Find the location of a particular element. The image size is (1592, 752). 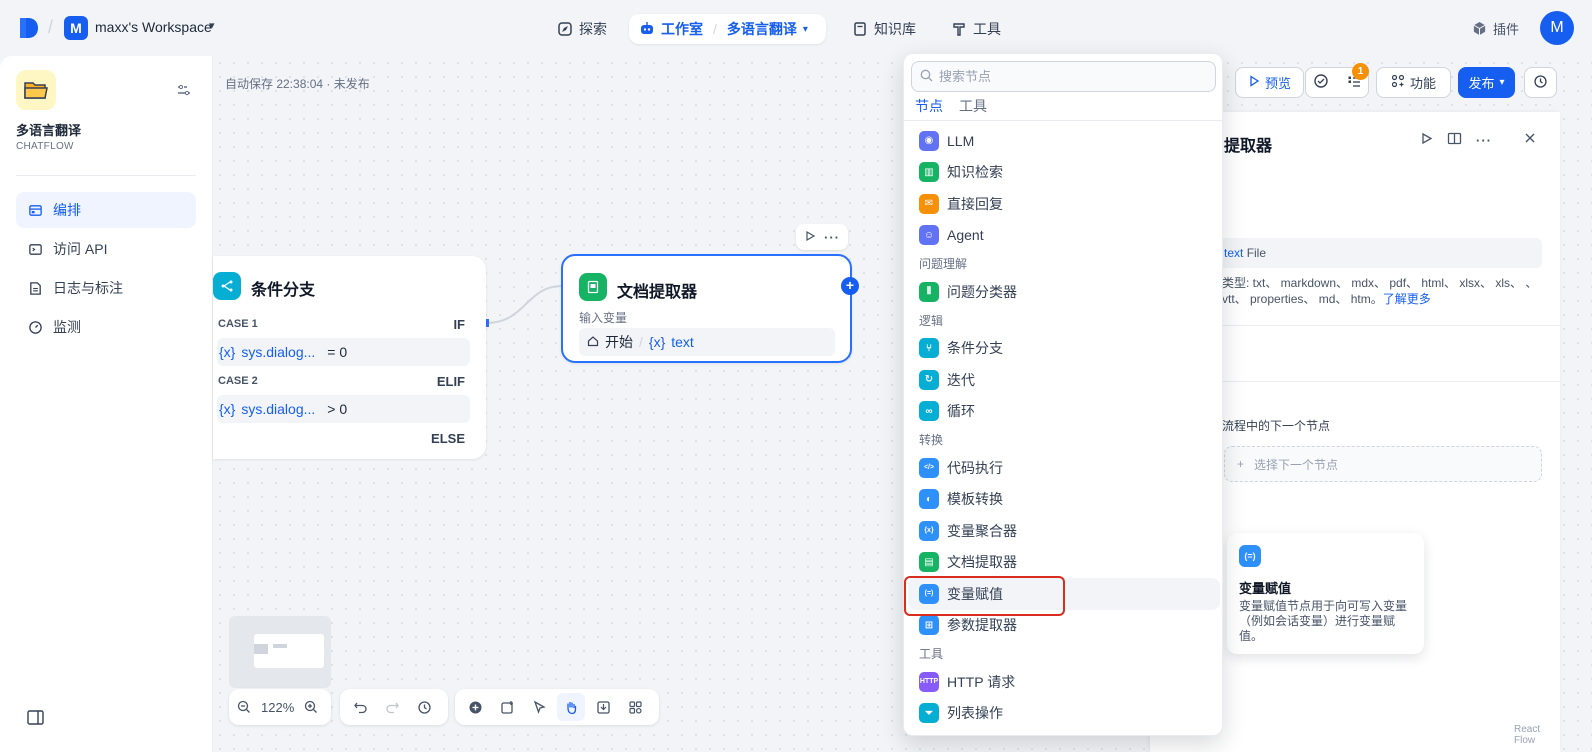

search-box is located at coordinates (1063, 76).